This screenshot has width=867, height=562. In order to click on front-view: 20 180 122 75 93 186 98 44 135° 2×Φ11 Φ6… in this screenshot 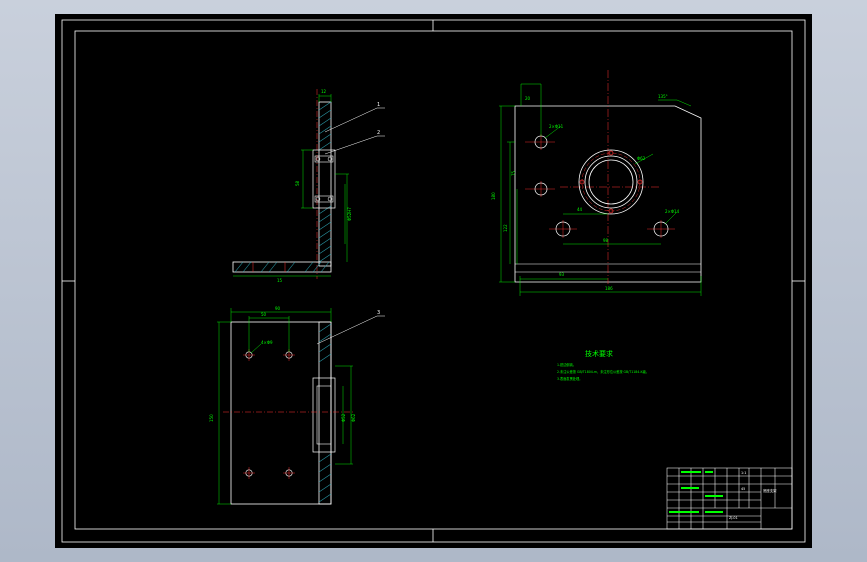, I will do `click(596, 183)`.